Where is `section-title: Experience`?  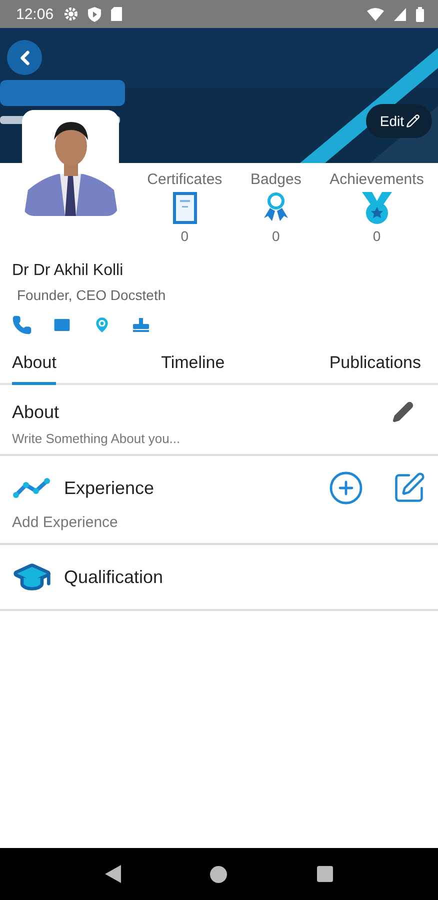 section-title: Experience is located at coordinates (109, 488).